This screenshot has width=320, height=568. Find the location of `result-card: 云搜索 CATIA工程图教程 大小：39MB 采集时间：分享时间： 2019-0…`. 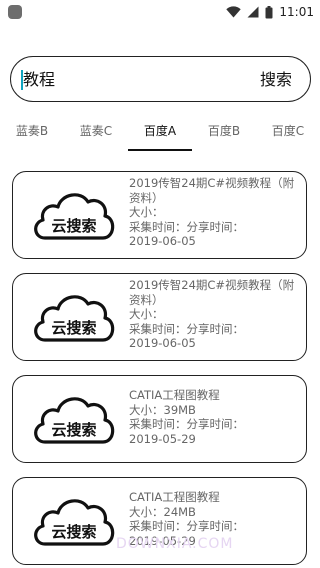

result-card: 云搜索 CATIA工程图教程 大小：39MB 采集时间：分享时间： 2019-0… is located at coordinates (159, 419).